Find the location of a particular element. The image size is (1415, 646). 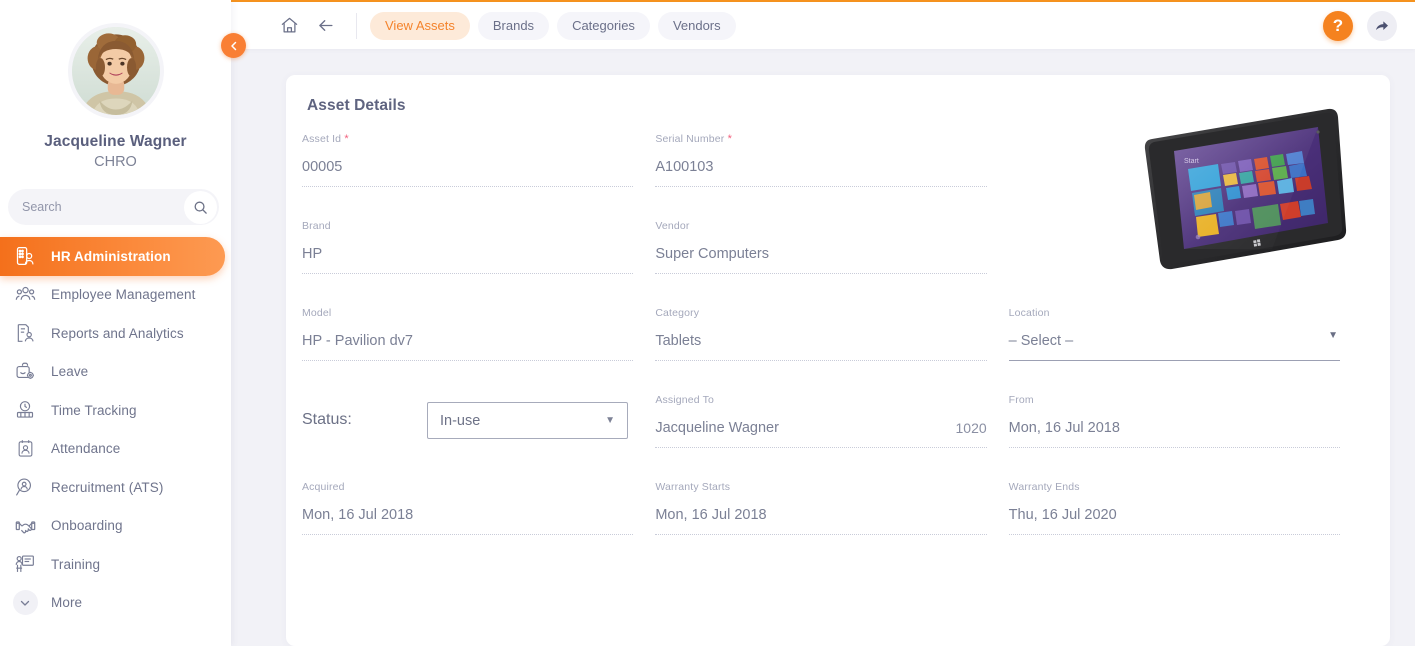

sidebar-item-label: Reports and Analytics is located at coordinates (117, 333).